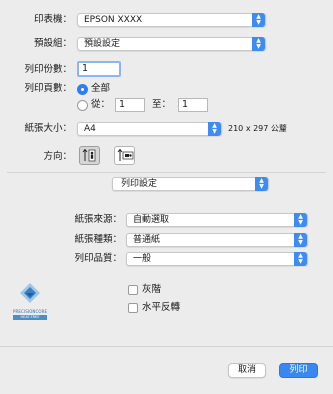 This screenshot has width=333, height=394. Describe the element at coordinates (48, 88) in the screenshot. I see `pages-label: 列印頁數：` at that location.